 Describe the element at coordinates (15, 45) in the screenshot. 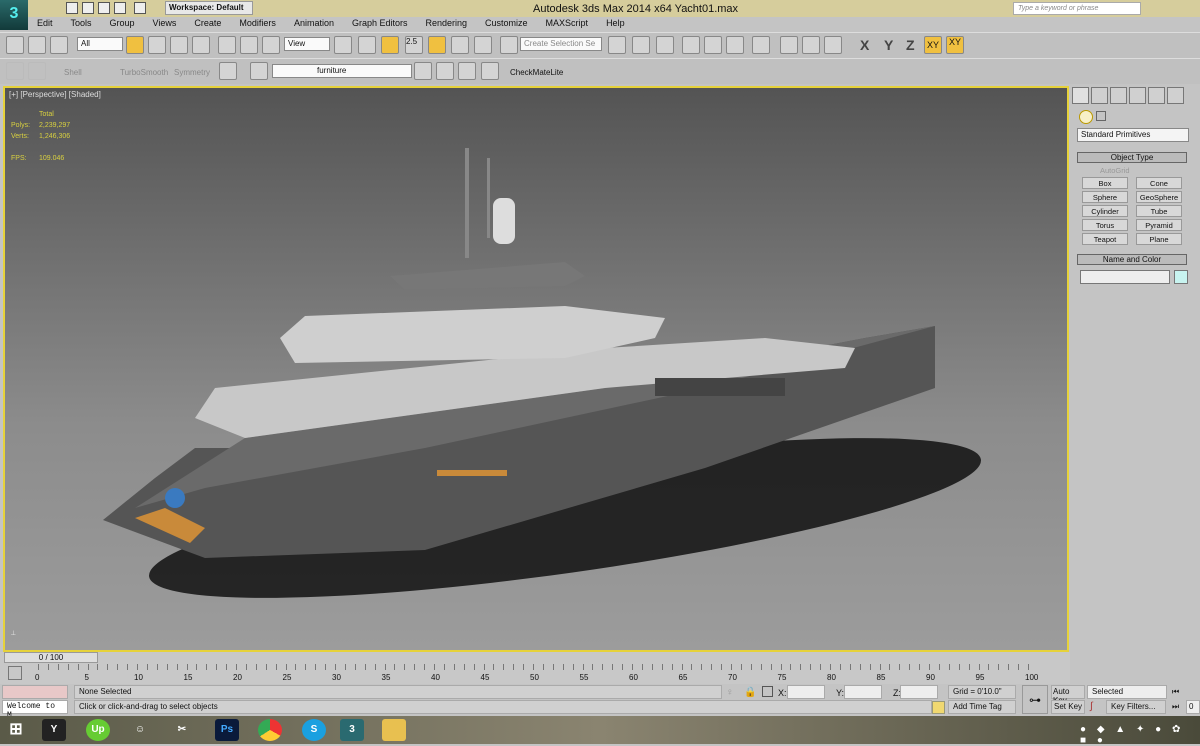

I see `link-icon` at that location.